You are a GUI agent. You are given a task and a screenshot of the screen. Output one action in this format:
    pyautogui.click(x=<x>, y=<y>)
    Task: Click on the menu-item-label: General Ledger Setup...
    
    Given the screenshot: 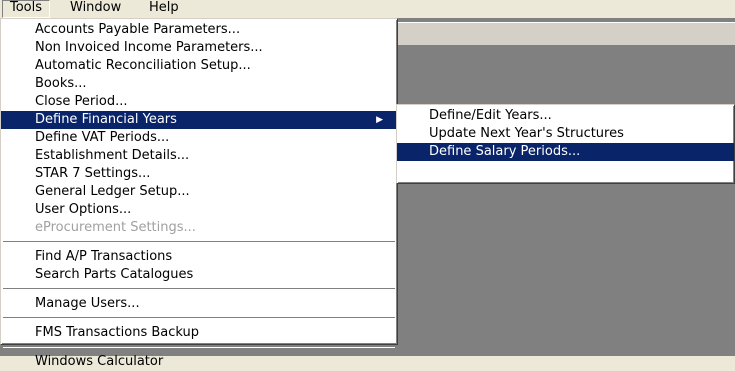 What is the action you would take?
    pyautogui.click(x=112, y=191)
    